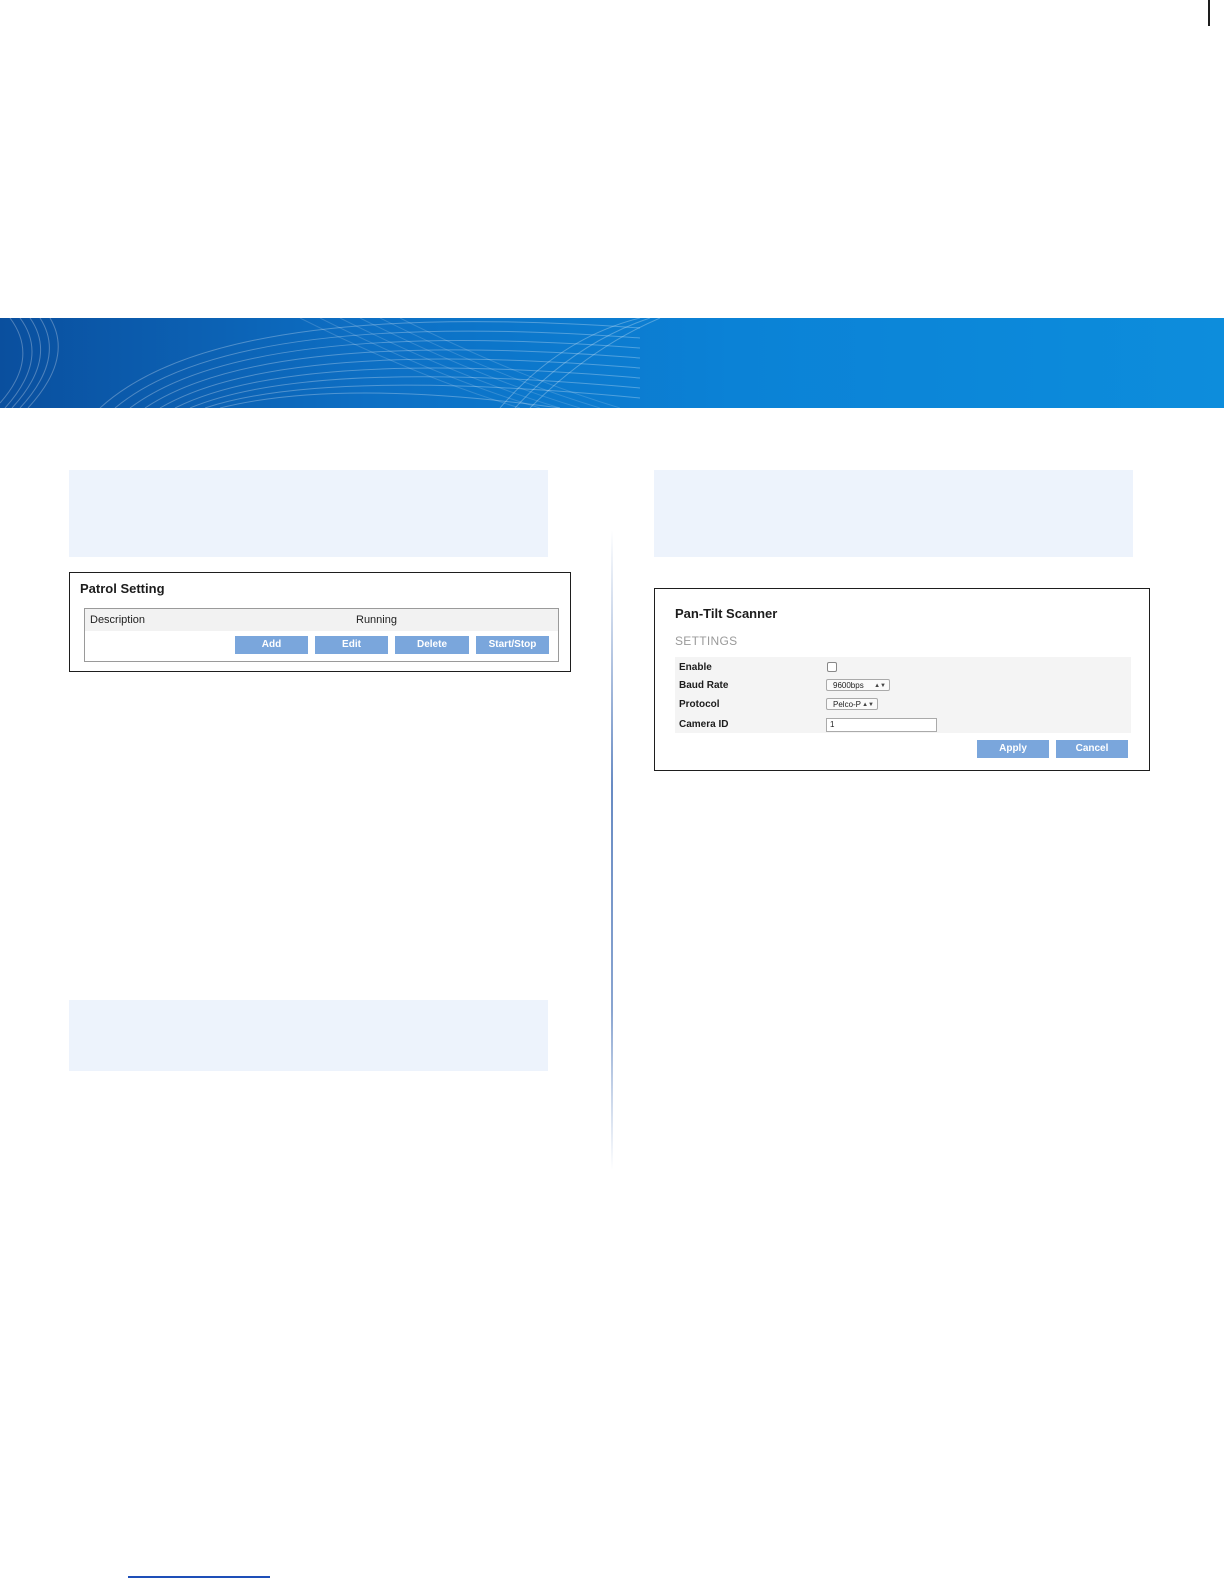 The width and height of the screenshot is (1224, 1584). I want to click on cancel-button: Cancel, so click(1092, 749).